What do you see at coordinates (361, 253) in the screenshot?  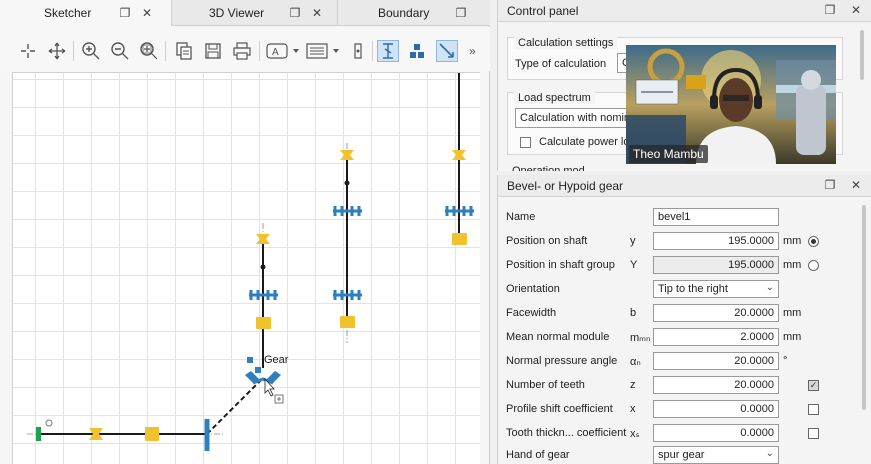 I see `blue-force-element` at bounding box center [361, 253].